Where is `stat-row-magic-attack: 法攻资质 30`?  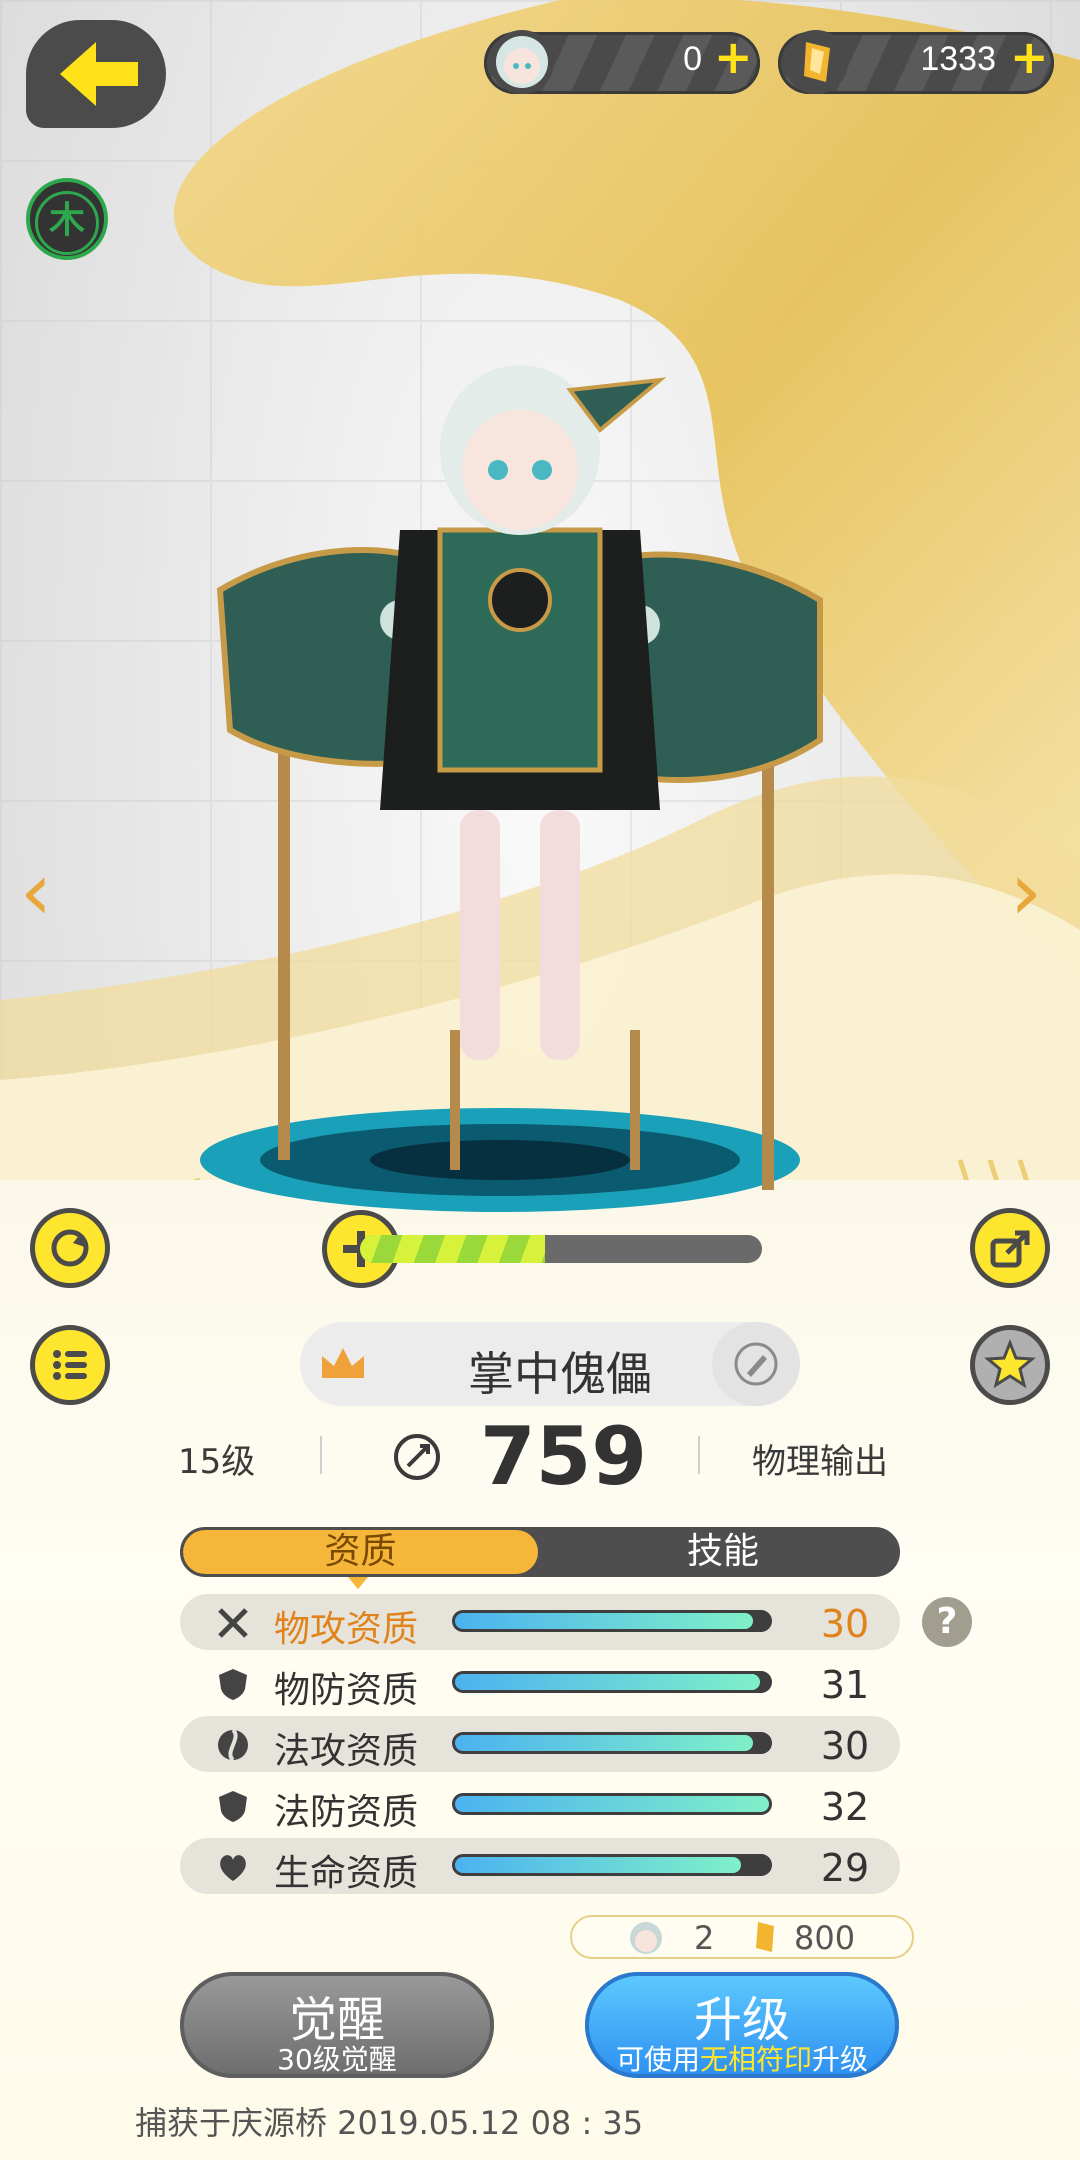
stat-row-magic-attack: 法攻资质 30 is located at coordinates (540, 1744).